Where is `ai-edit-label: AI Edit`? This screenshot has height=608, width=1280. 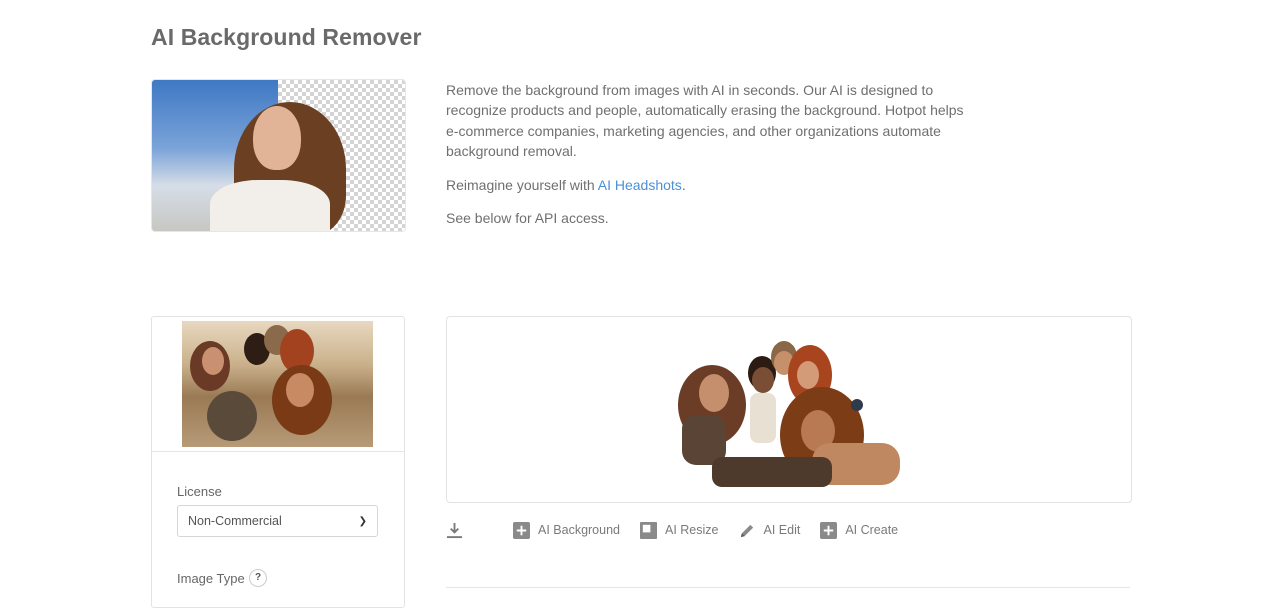 ai-edit-label: AI Edit is located at coordinates (782, 530).